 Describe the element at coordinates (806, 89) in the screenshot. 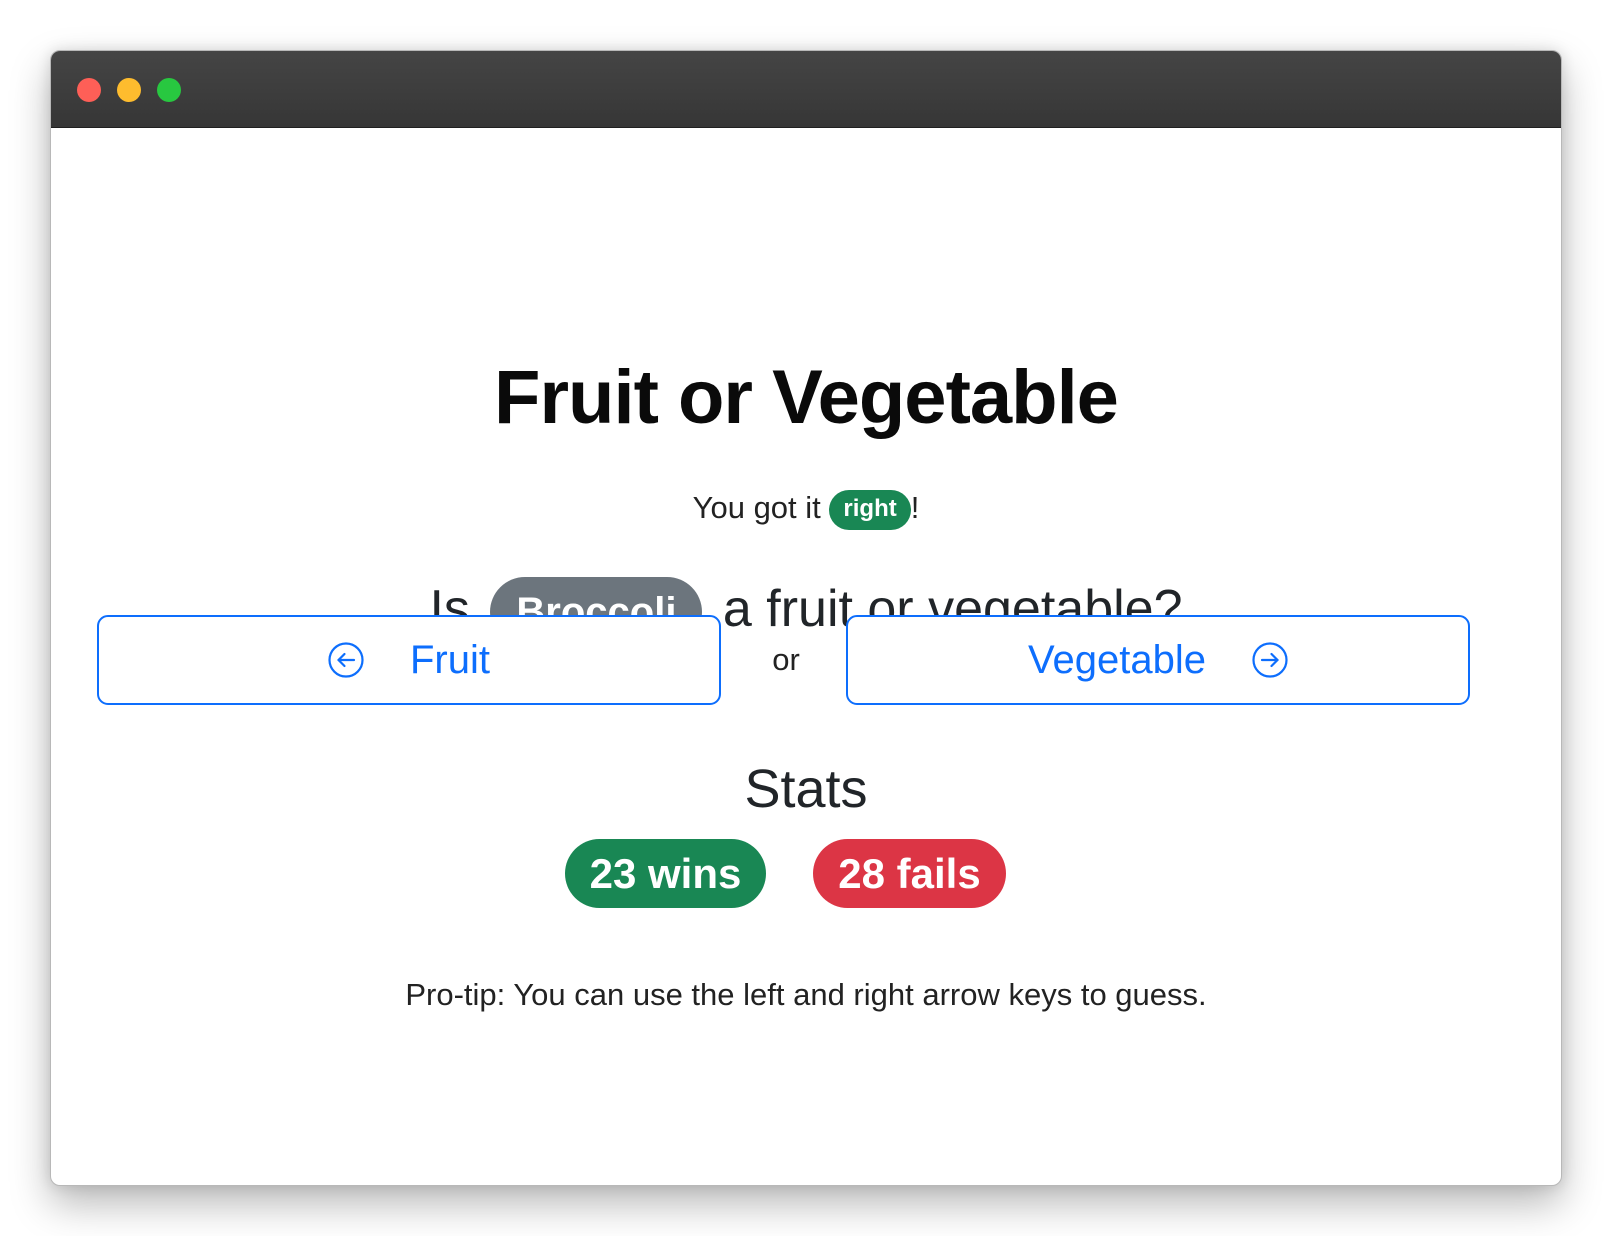

I see `window-titlebar` at that location.